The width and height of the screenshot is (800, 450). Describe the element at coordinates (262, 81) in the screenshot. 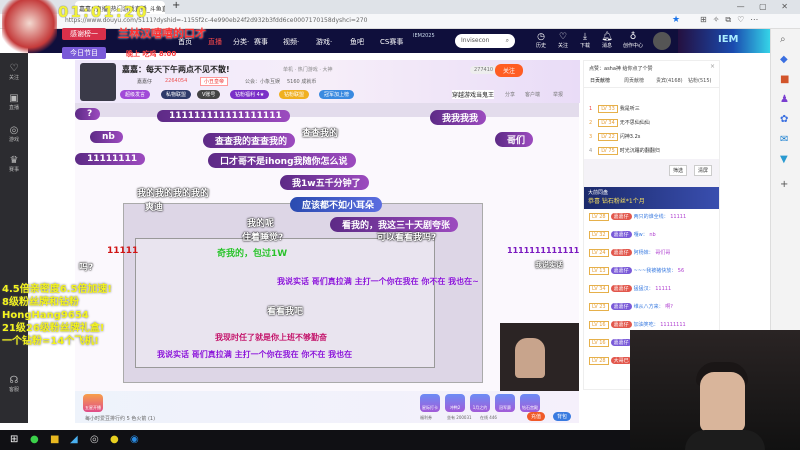

I see `guild: 公会：小象互娱` at that location.